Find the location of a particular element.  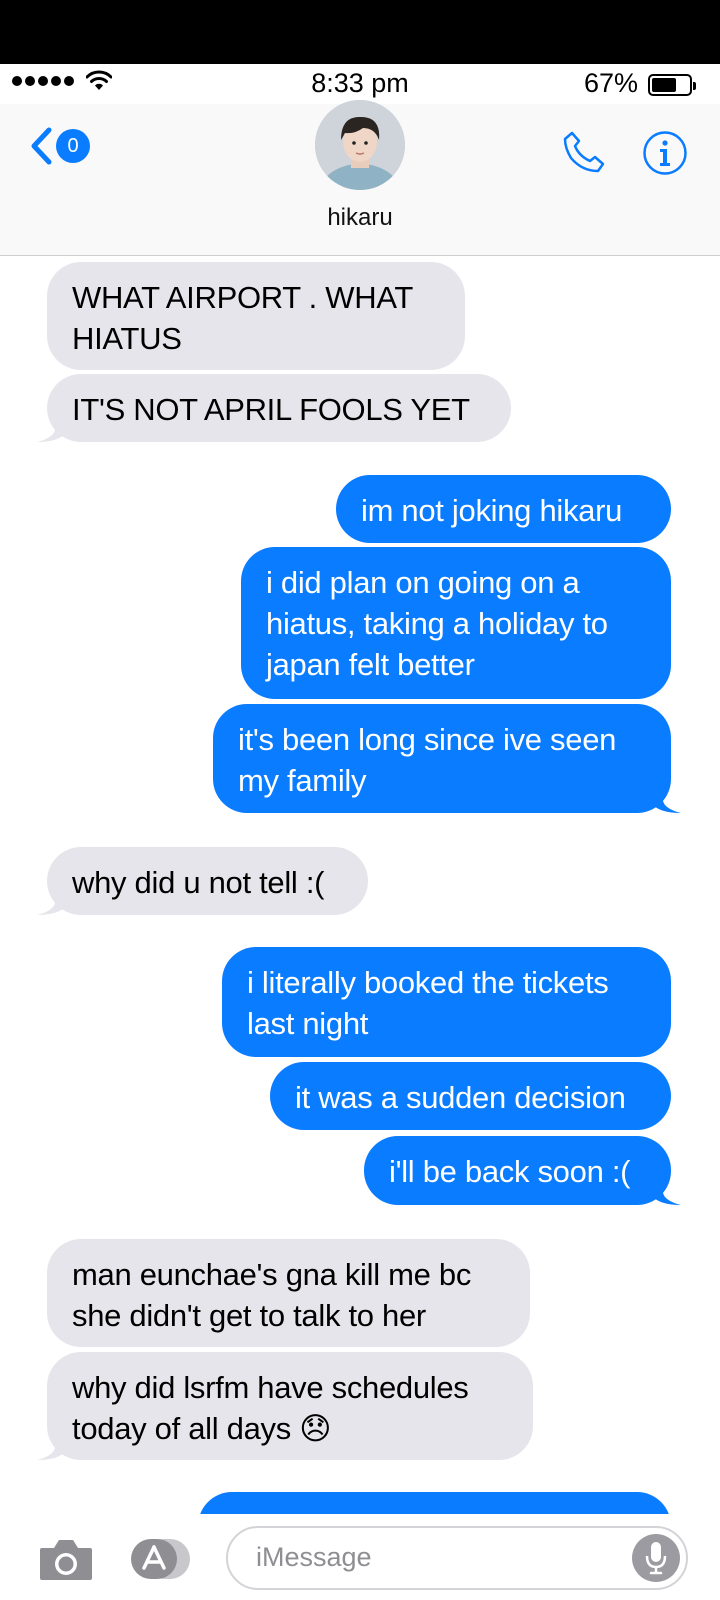

message-bubble-outgoing: it's been long since ive seen my family is located at coordinates (447, 758).